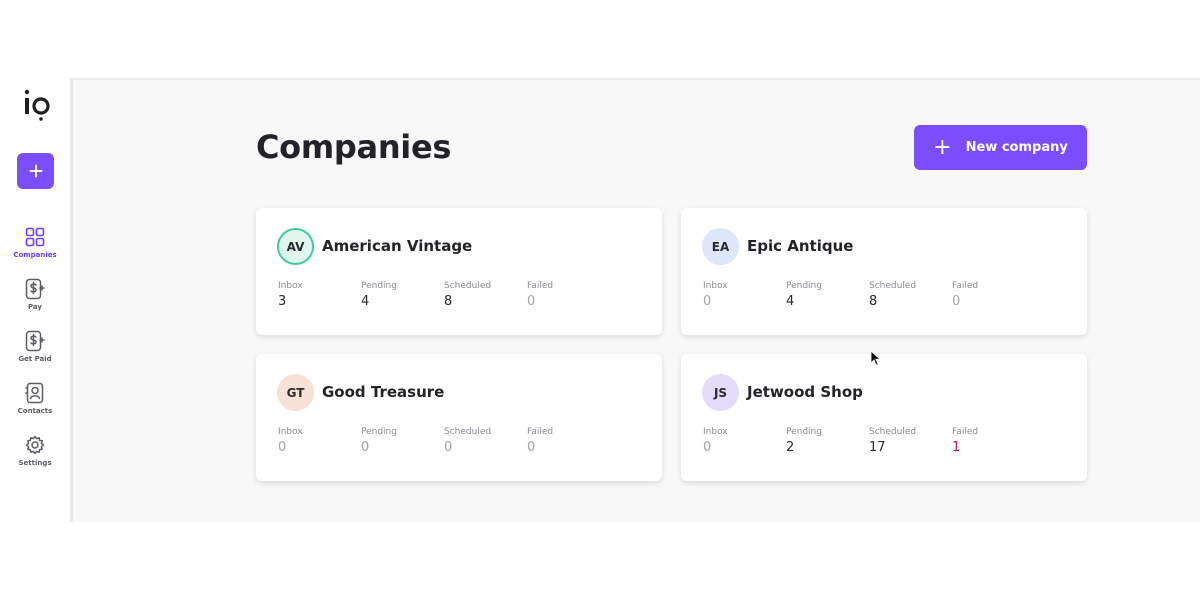  I want to click on company-name: American Vintage, so click(397, 246).